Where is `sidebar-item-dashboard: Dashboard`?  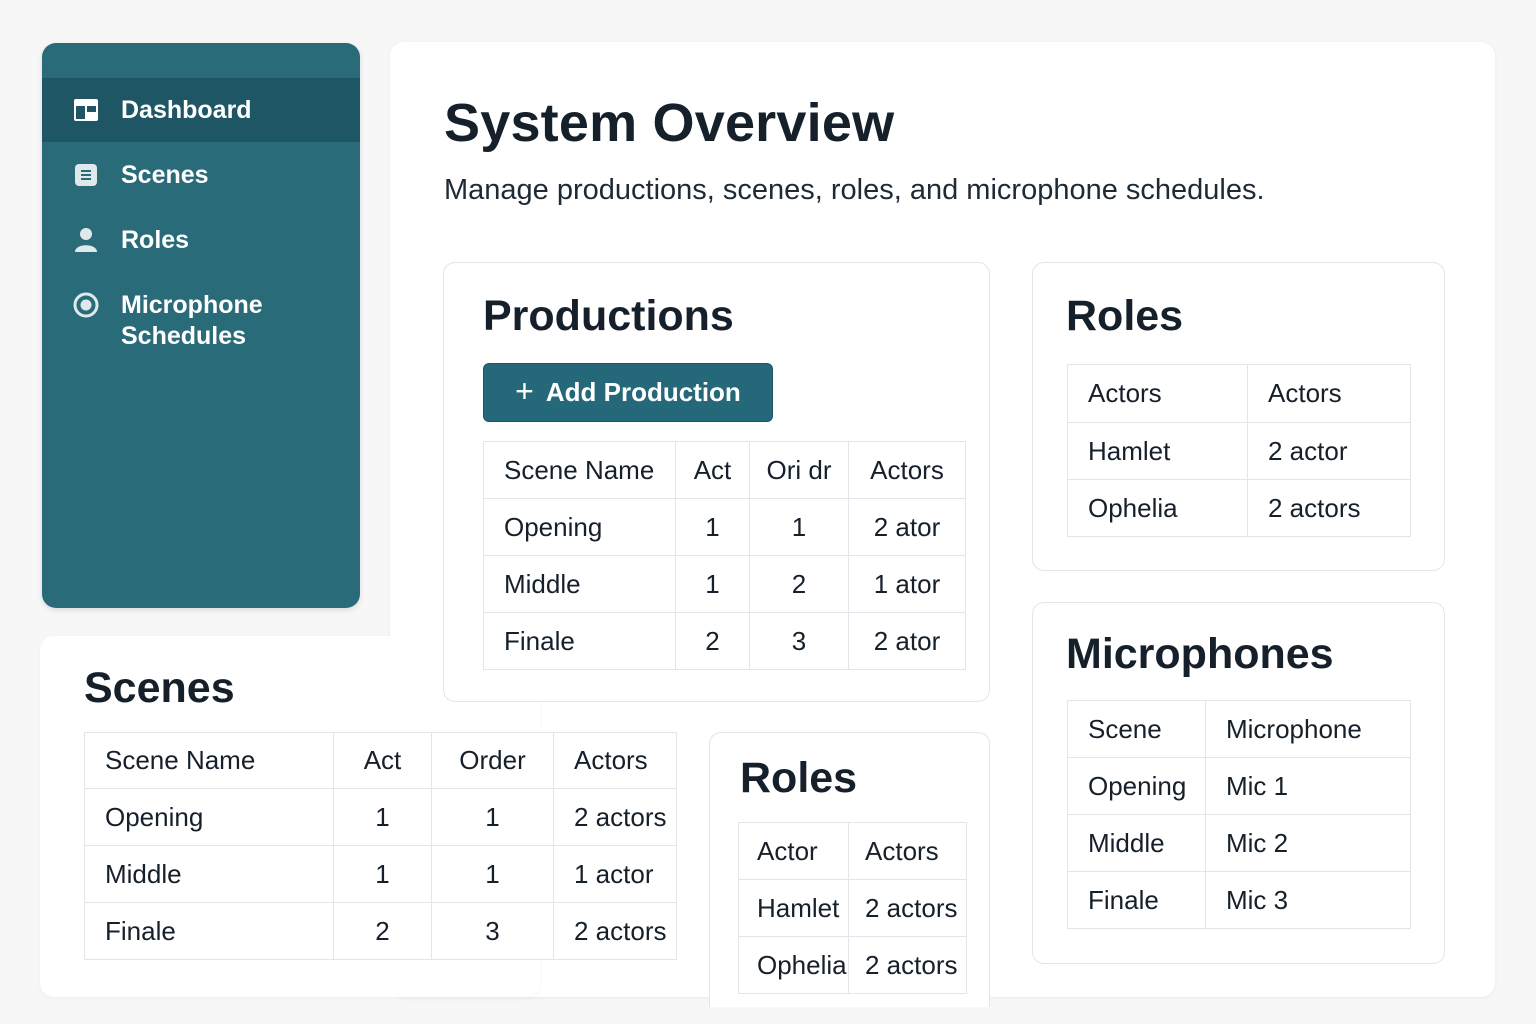
sidebar-item-dashboard: Dashboard is located at coordinates (201, 110).